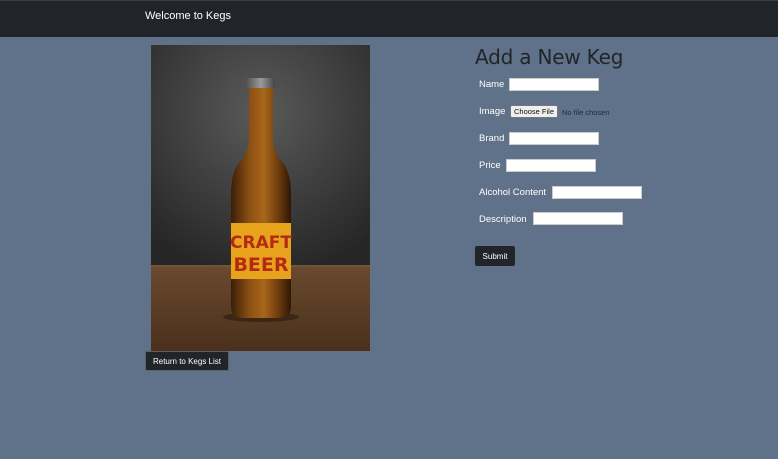 The image size is (778, 459). I want to click on label-text-beer: BEER, so click(260, 265).